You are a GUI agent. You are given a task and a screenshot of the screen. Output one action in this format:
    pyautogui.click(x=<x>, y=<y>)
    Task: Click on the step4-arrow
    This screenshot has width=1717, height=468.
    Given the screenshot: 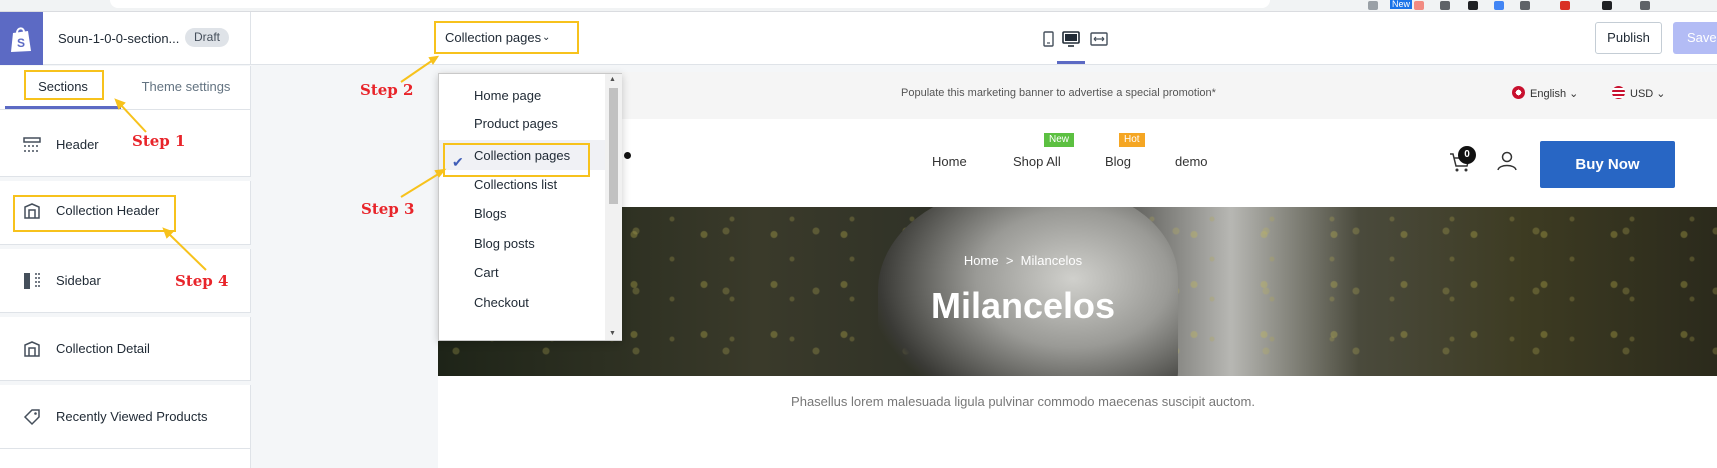 What is the action you would take?
    pyautogui.click(x=187, y=251)
    